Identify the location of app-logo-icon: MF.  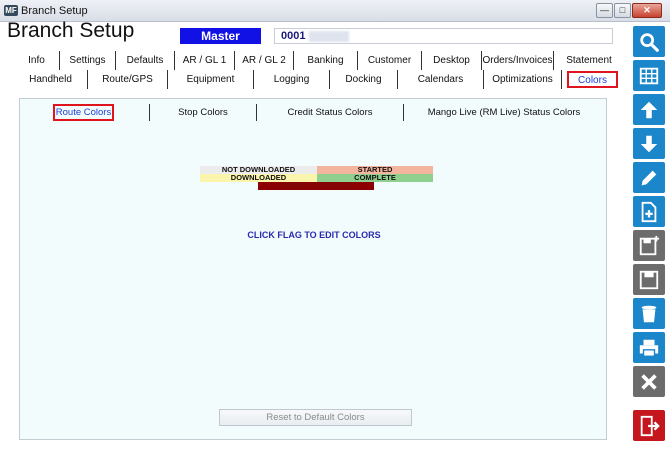
(11, 10).